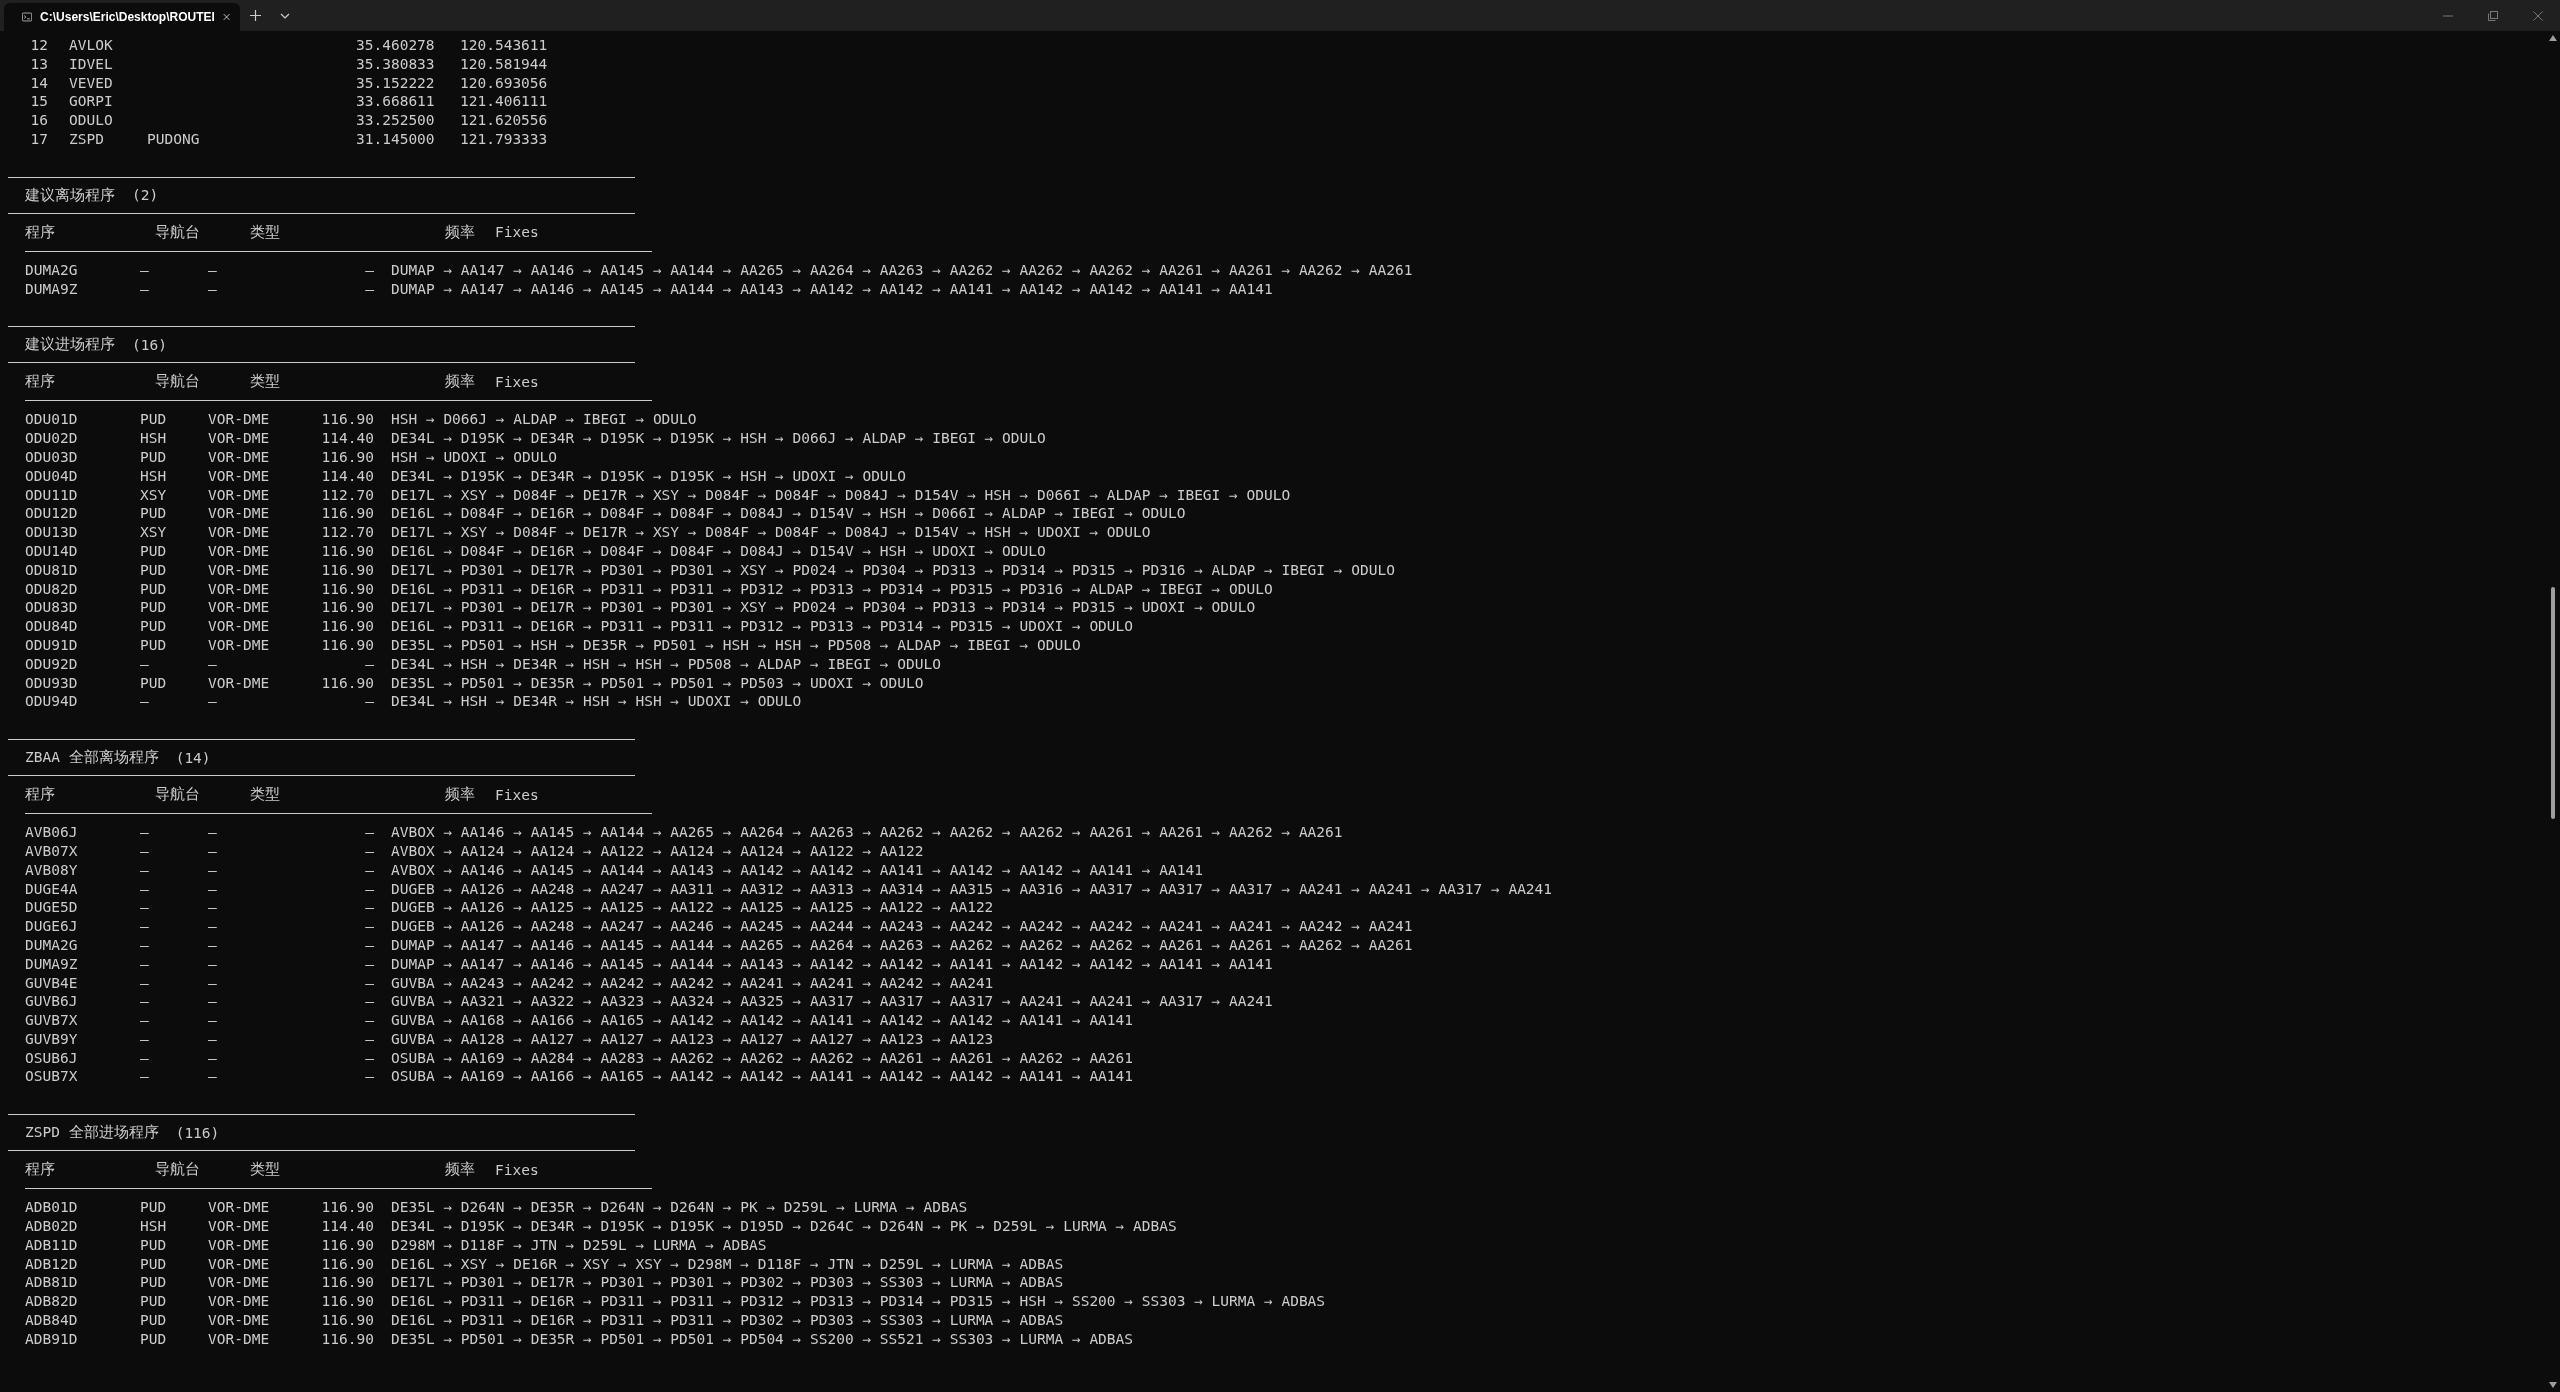 The width and height of the screenshot is (2560, 1392). What do you see at coordinates (52, 983) in the screenshot?
I see `procedure-name: GUVB4E` at bounding box center [52, 983].